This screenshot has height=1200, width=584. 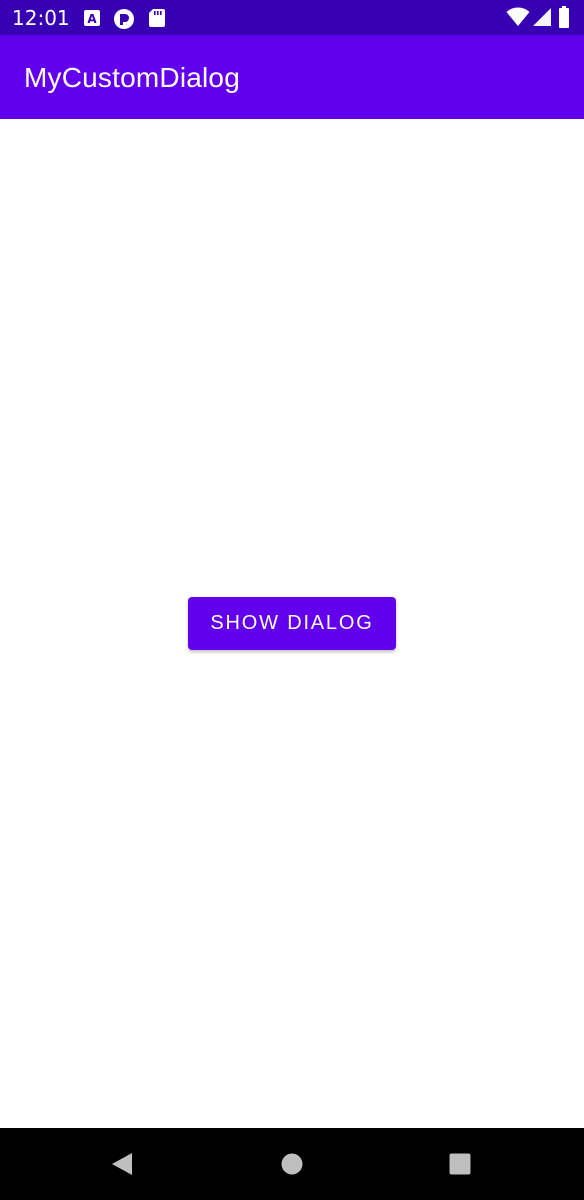 I want to click on back-icon, so click(x=122, y=1164).